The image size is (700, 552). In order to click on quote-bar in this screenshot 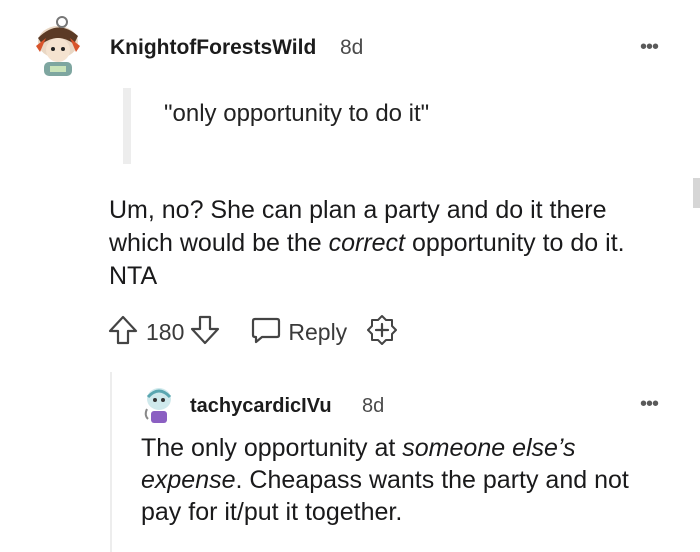, I will do `click(127, 126)`.